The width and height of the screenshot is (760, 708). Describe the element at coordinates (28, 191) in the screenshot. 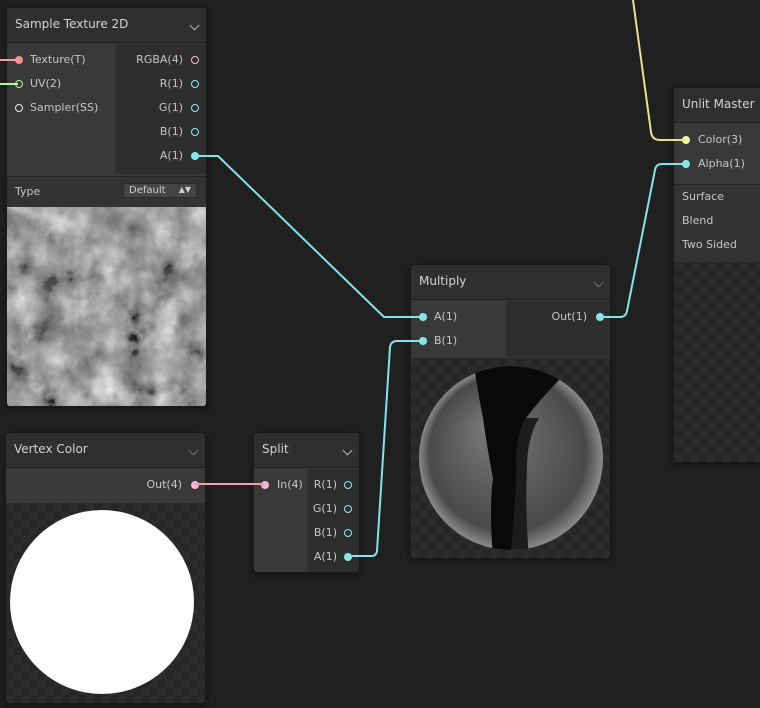

I see `type-label: Type` at that location.